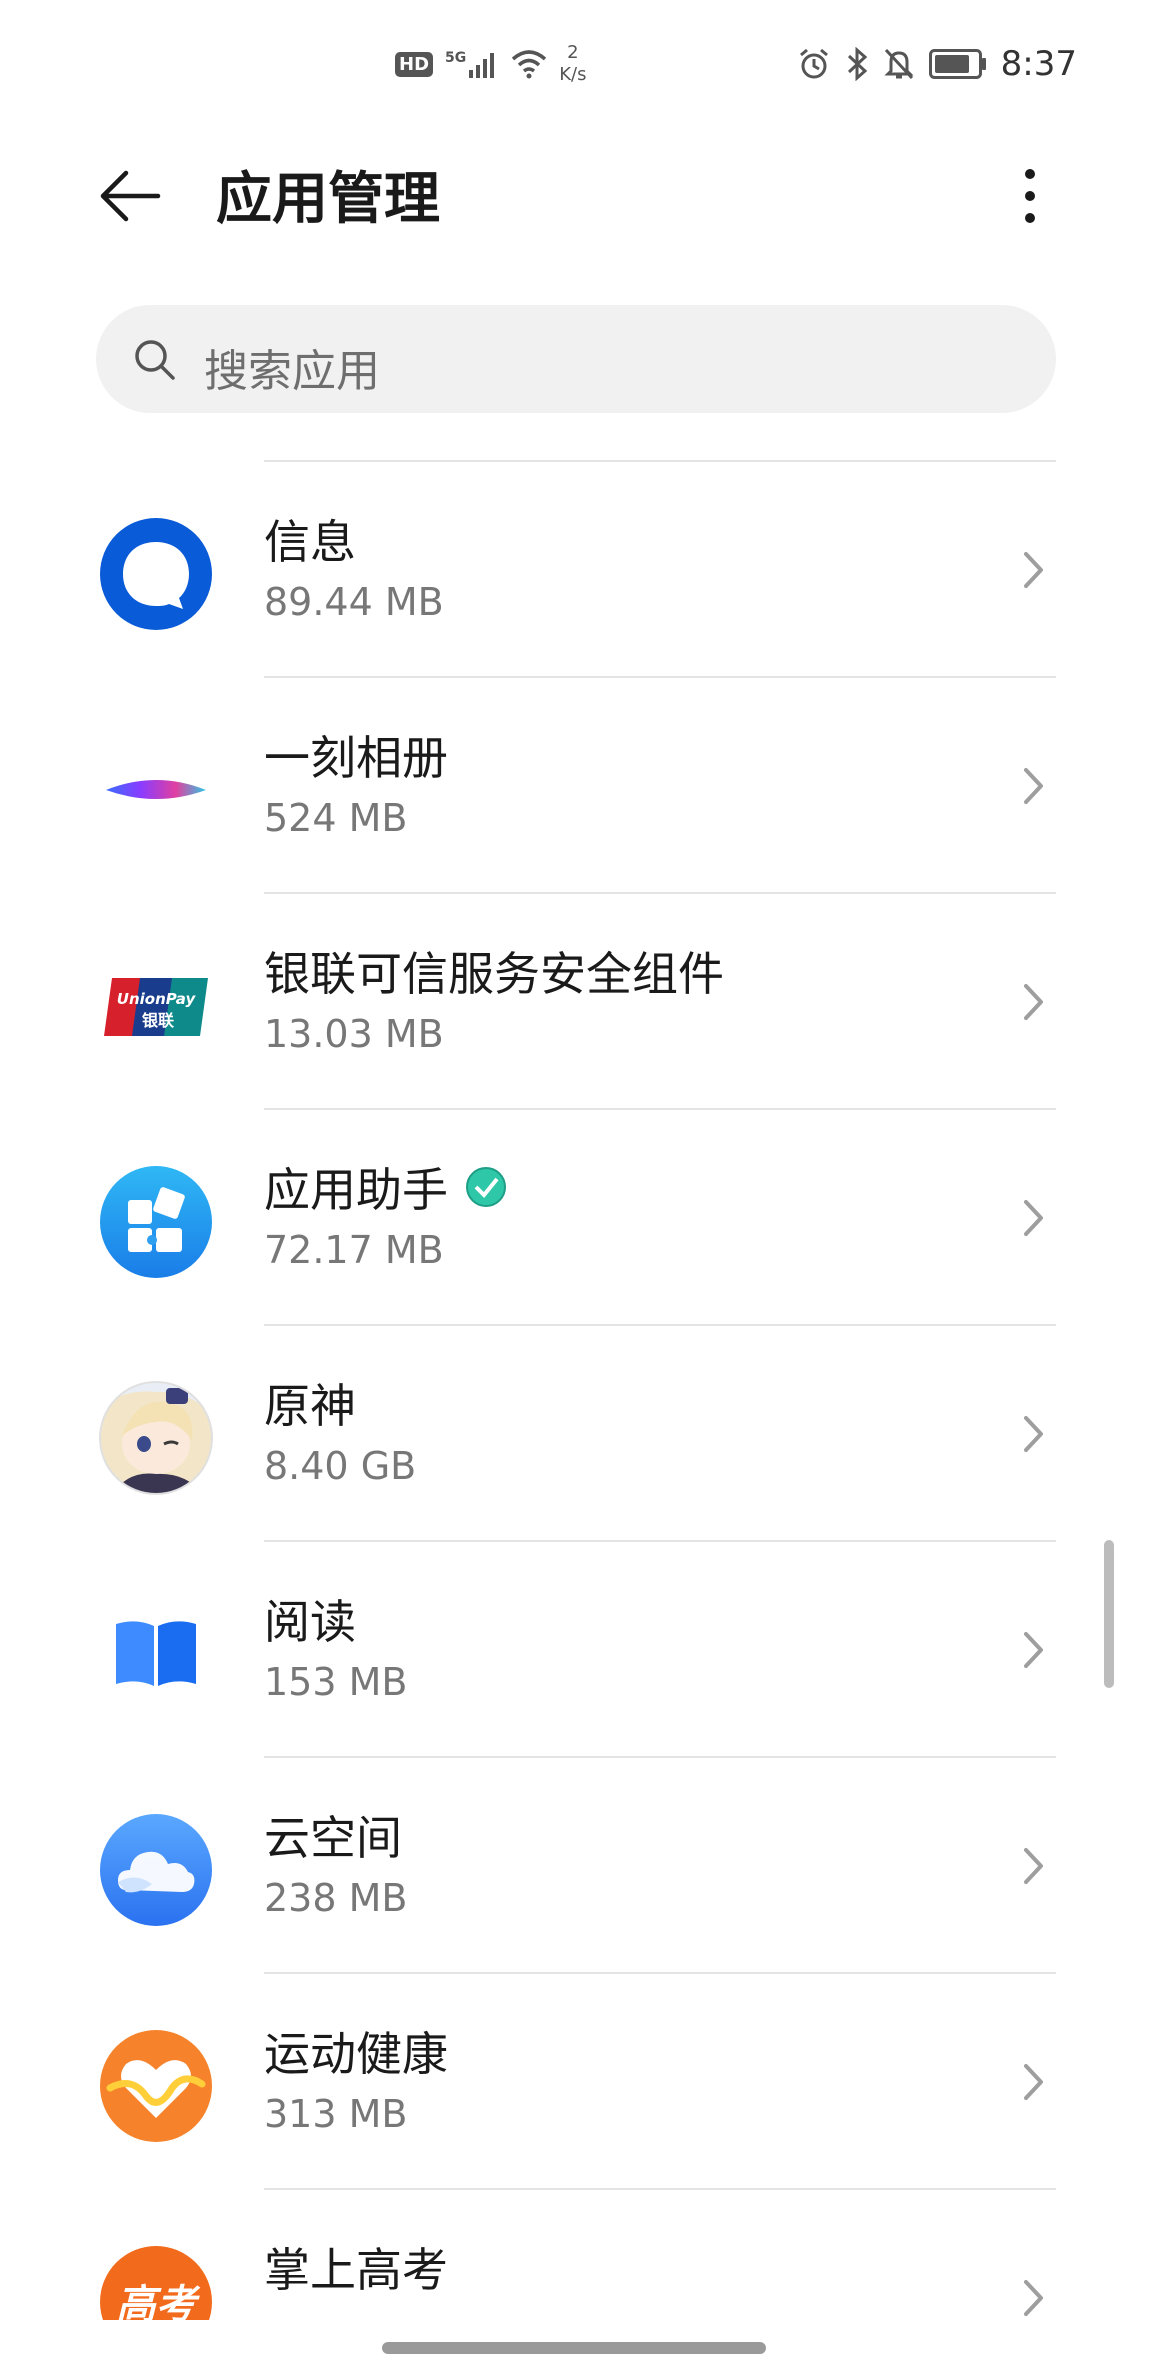 This screenshot has height=2376, width=1152. Describe the element at coordinates (486, 1187) in the screenshot. I see `verified-badge-icon` at that location.